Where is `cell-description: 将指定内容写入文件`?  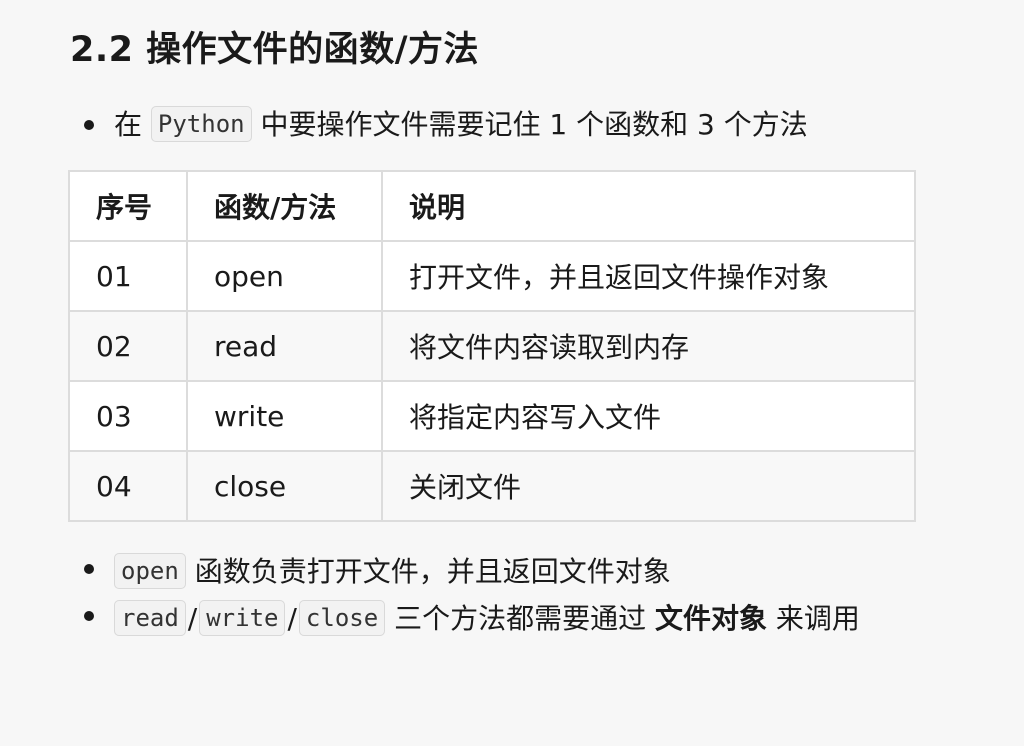
cell-description: 将指定内容写入文件 is located at coordinates (648, 416).